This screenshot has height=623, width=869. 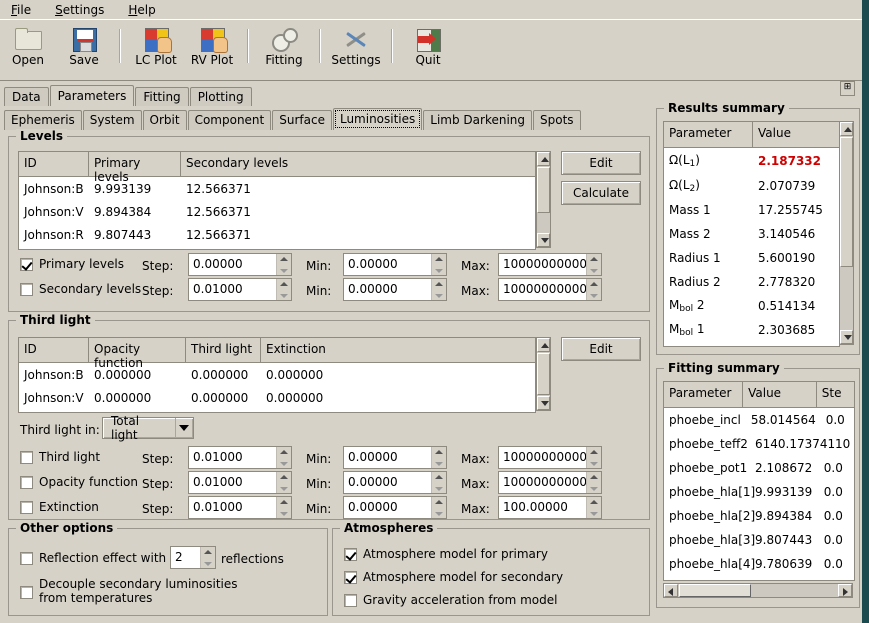 What do you see at coordinates (240, 507) in the screenshot?
I see `ex-step-input: 0.01000` at bounding box center [240, 507].